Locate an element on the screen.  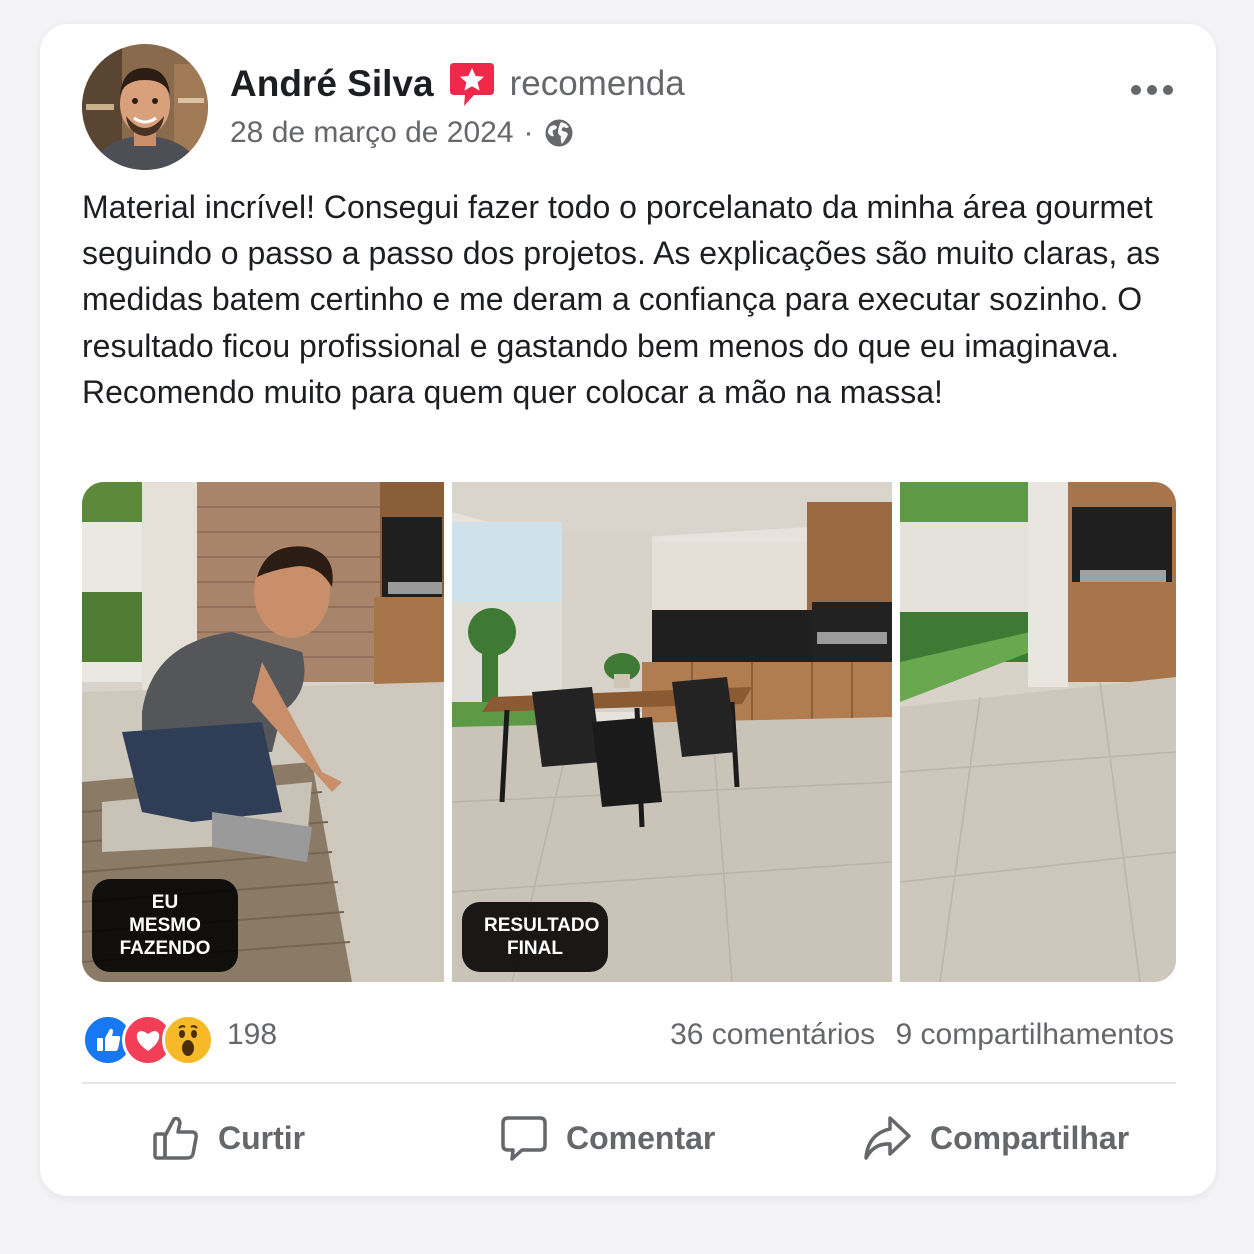
reaction-count: 198 is located at coordinates (252, 1035).